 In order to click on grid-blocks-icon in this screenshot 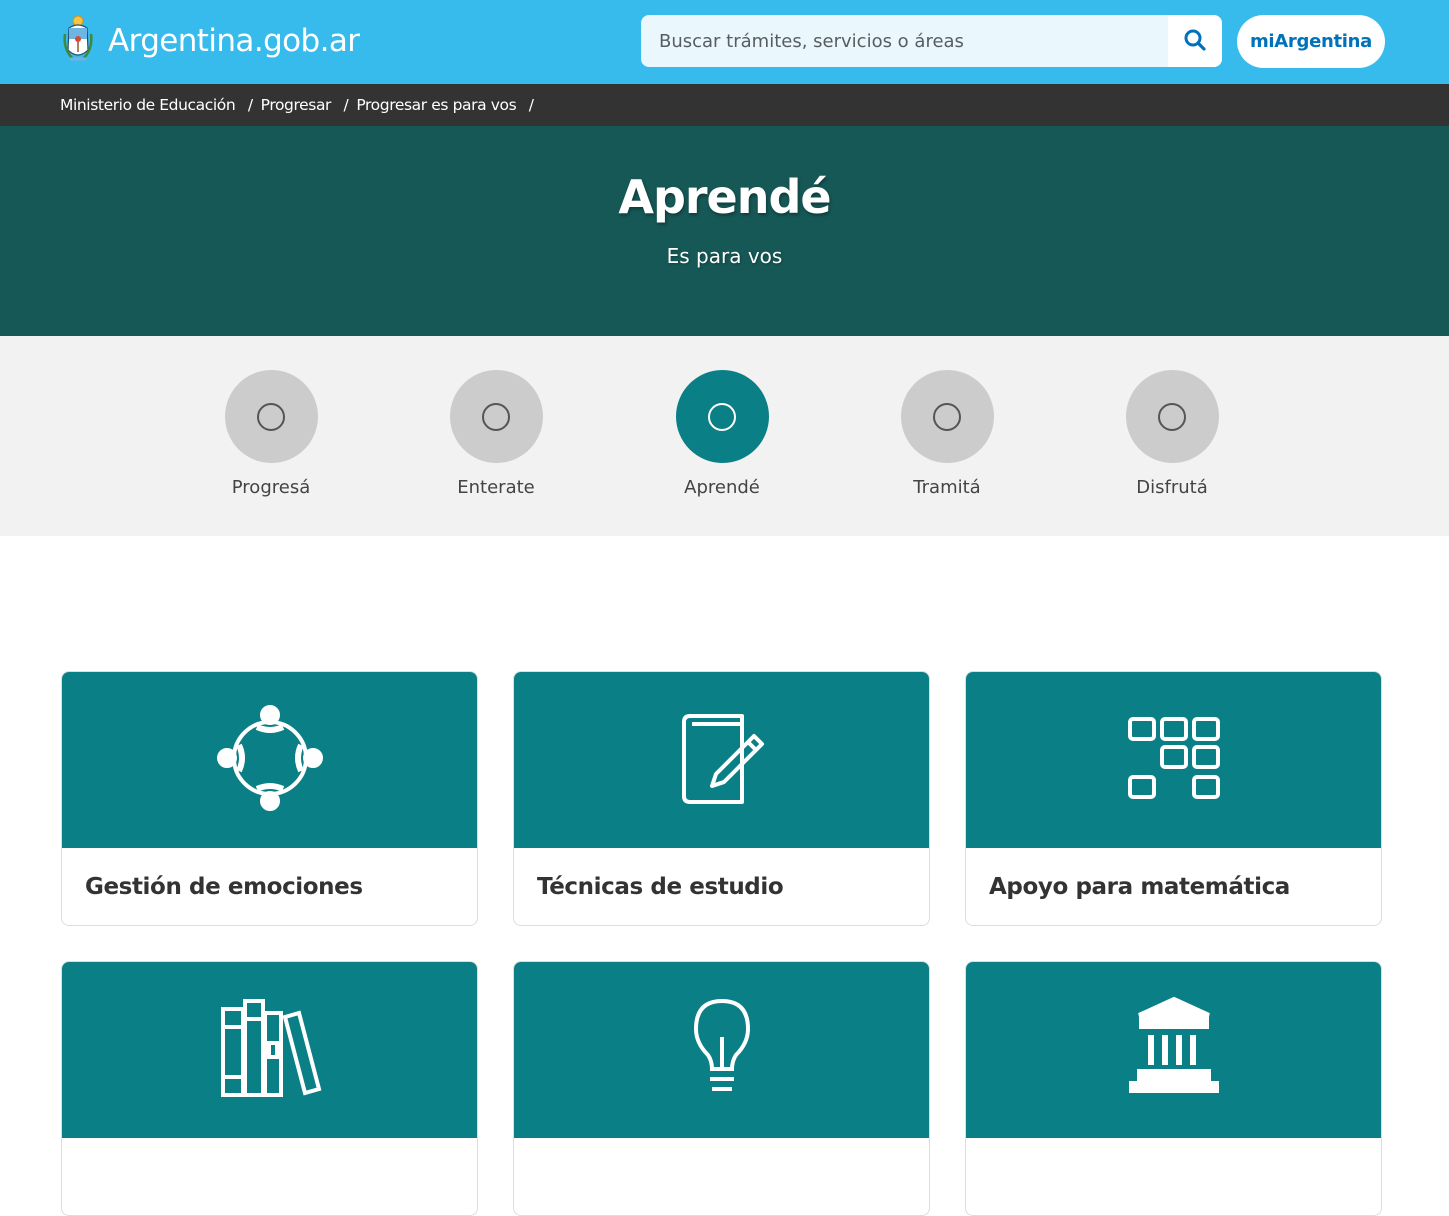, I will do `click(1174, 760)`.